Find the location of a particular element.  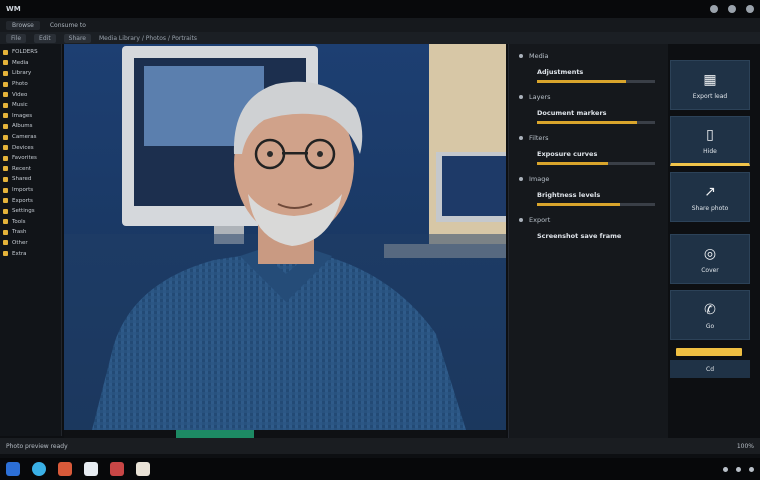

menu-path: Consume to is located at coordinates (68, 25).